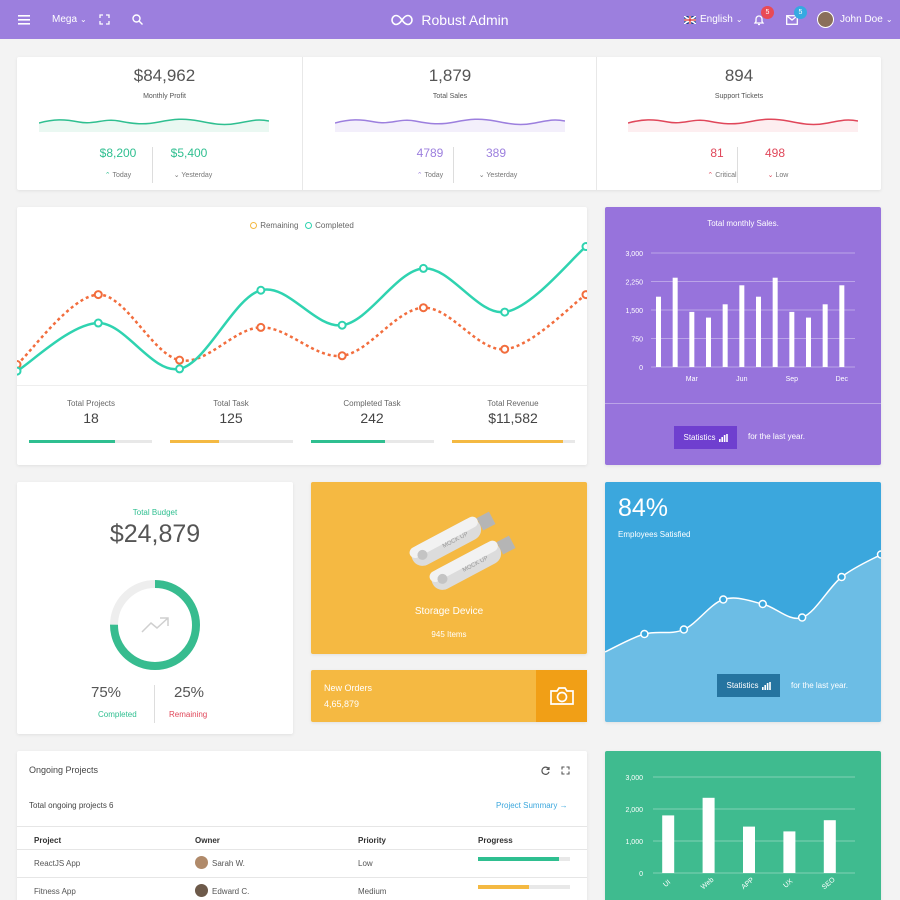  Describe the element at coordinates (449, 696) in the screenshot. I see `new-orders-card: New Orders 4,65,879` at that location.